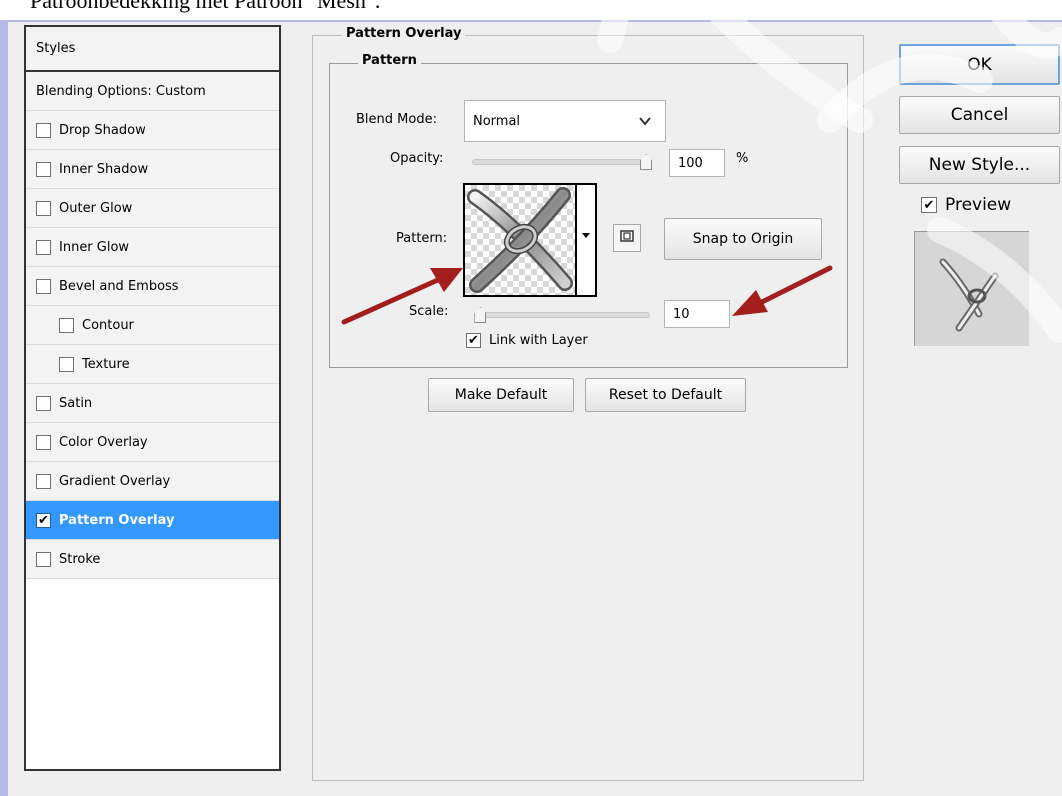 The width and height of the screenshot is (1062, 796). Describe the element at coordinates (94, 247) in the screenshot. I see `style-item-label: Inner Glow` at that location.